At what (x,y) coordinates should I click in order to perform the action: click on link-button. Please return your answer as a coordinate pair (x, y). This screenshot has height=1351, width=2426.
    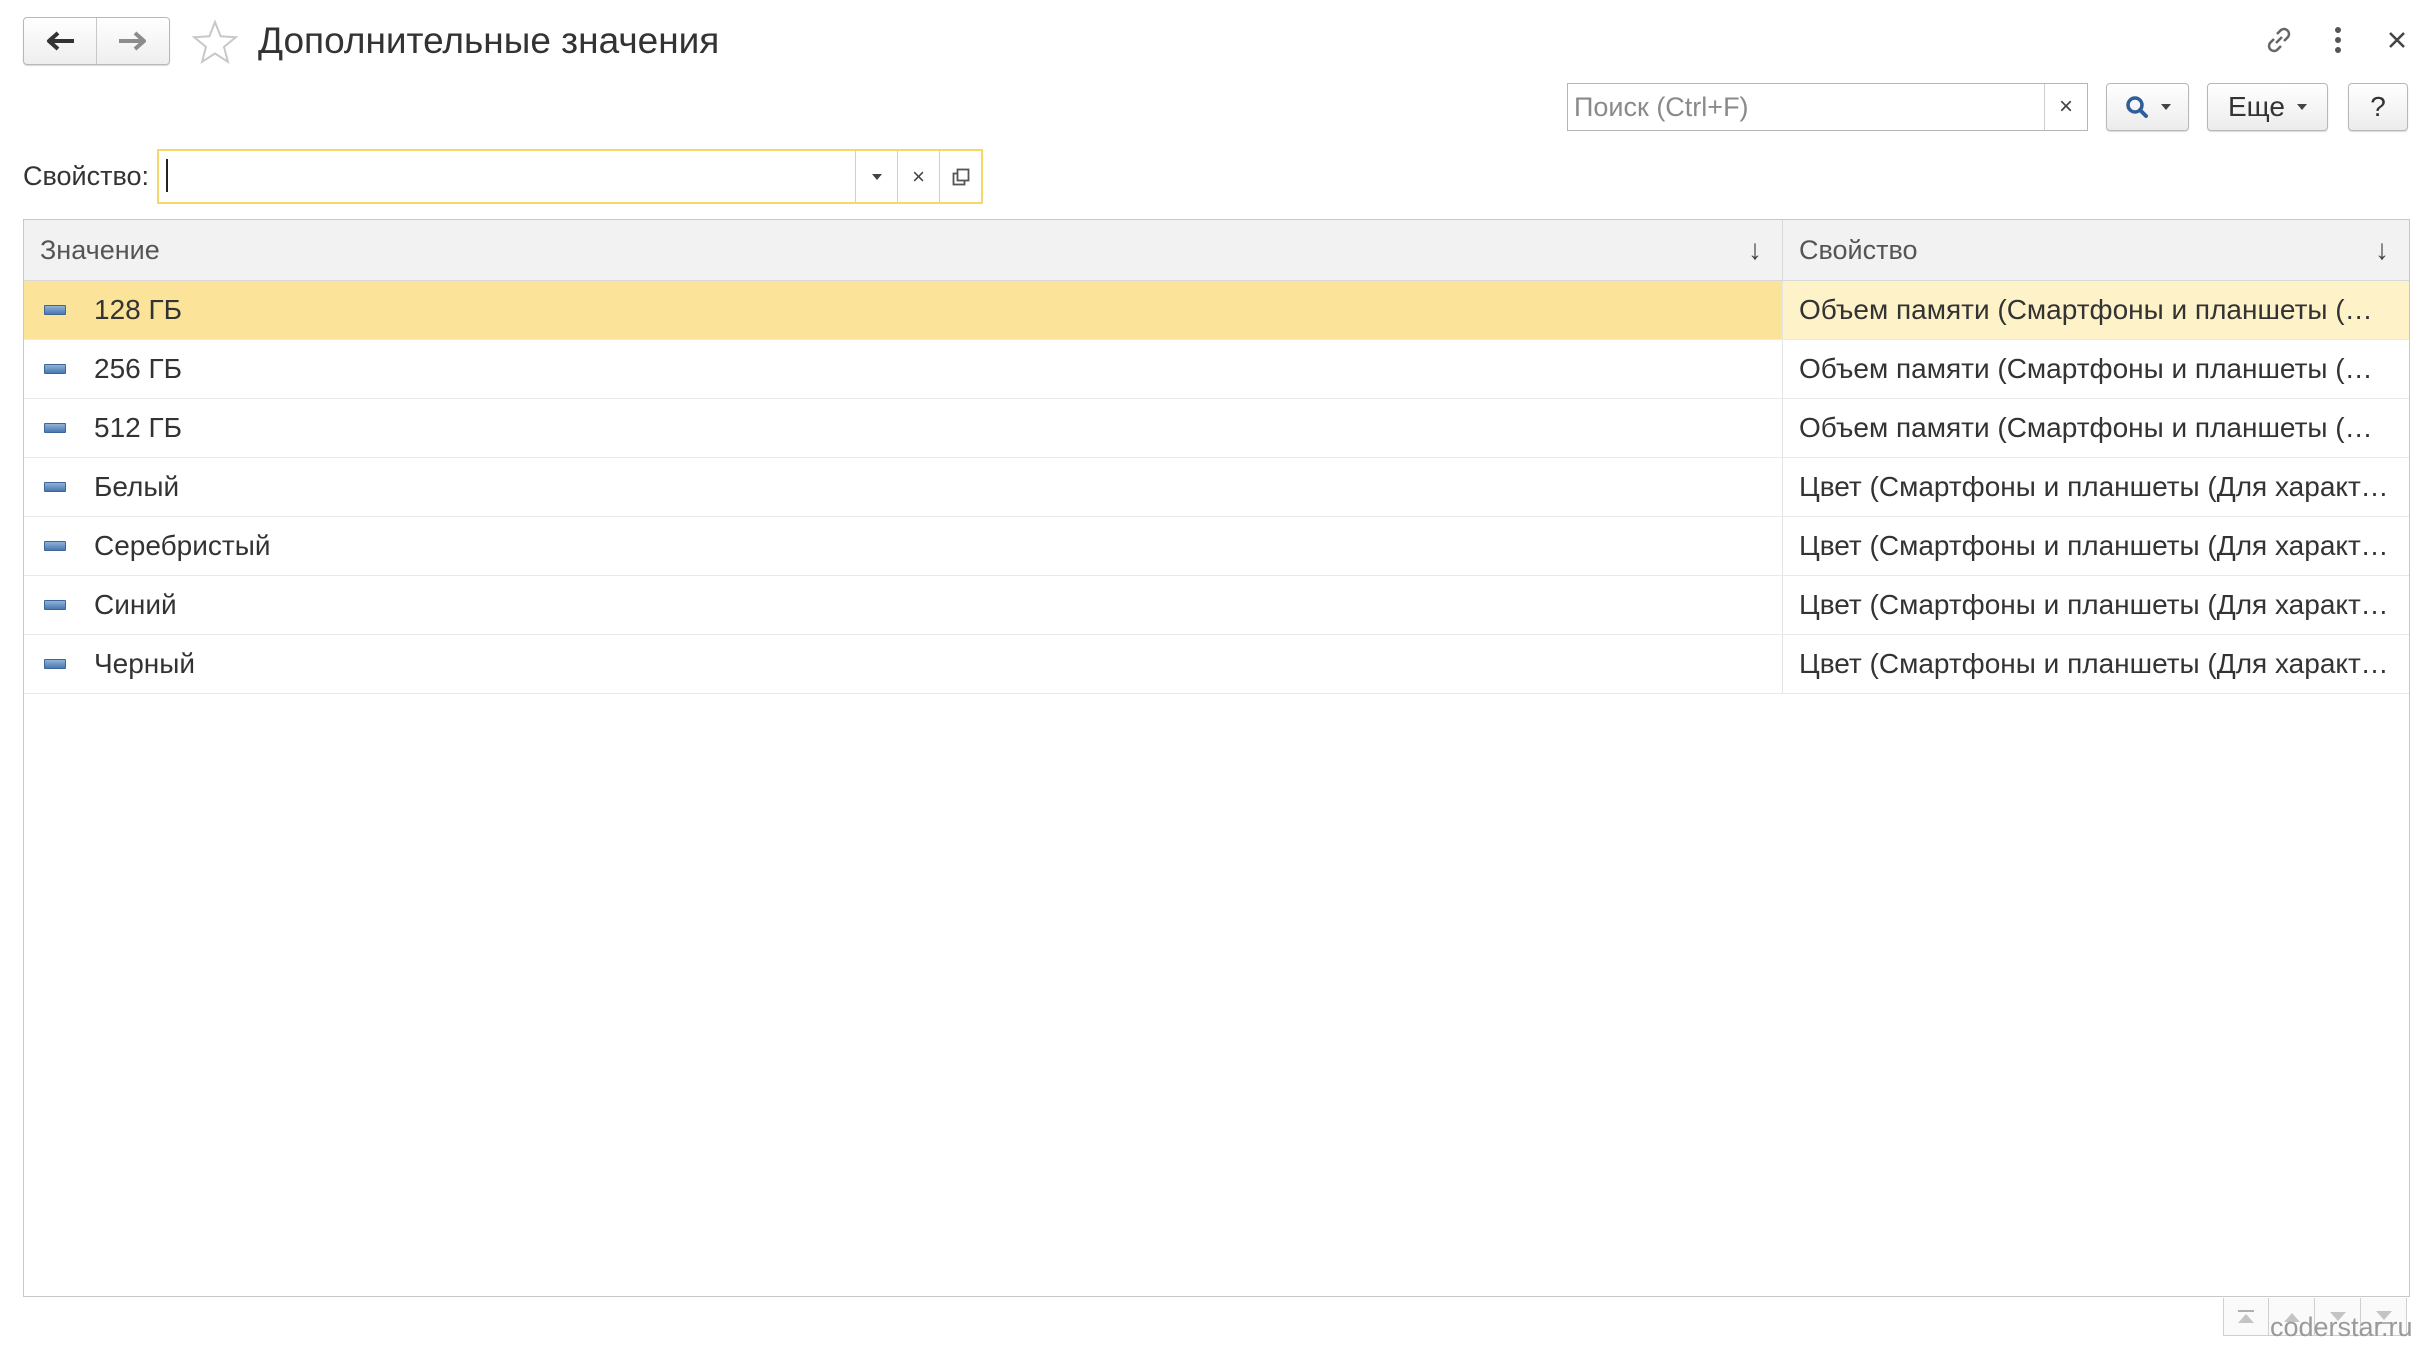
    Looking at the image, I should click on (2279, 40).